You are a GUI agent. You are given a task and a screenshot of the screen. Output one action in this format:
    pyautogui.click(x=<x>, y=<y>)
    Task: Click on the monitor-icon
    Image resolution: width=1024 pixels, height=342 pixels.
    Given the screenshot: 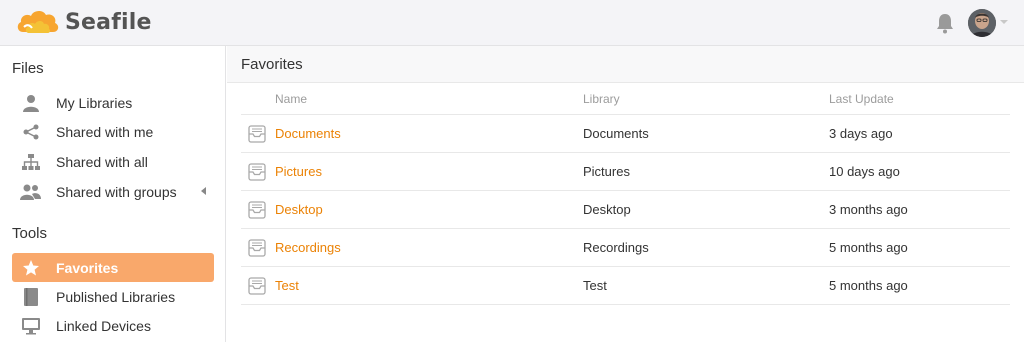 What is the action you would take?
    pyautogui.click(x=31, y=326)
    